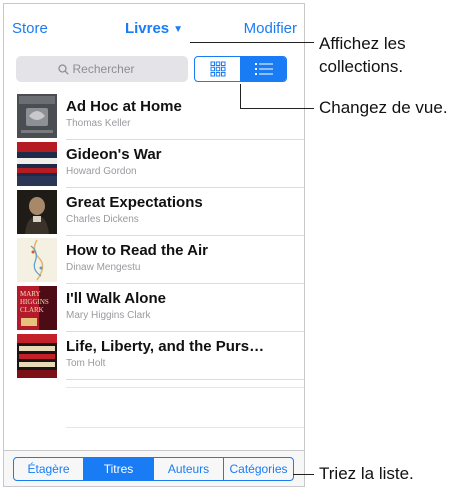 Image resolution: width=475 pixels, height=490 pixels. I want to click on callout-text: collections., so click(361, 66).